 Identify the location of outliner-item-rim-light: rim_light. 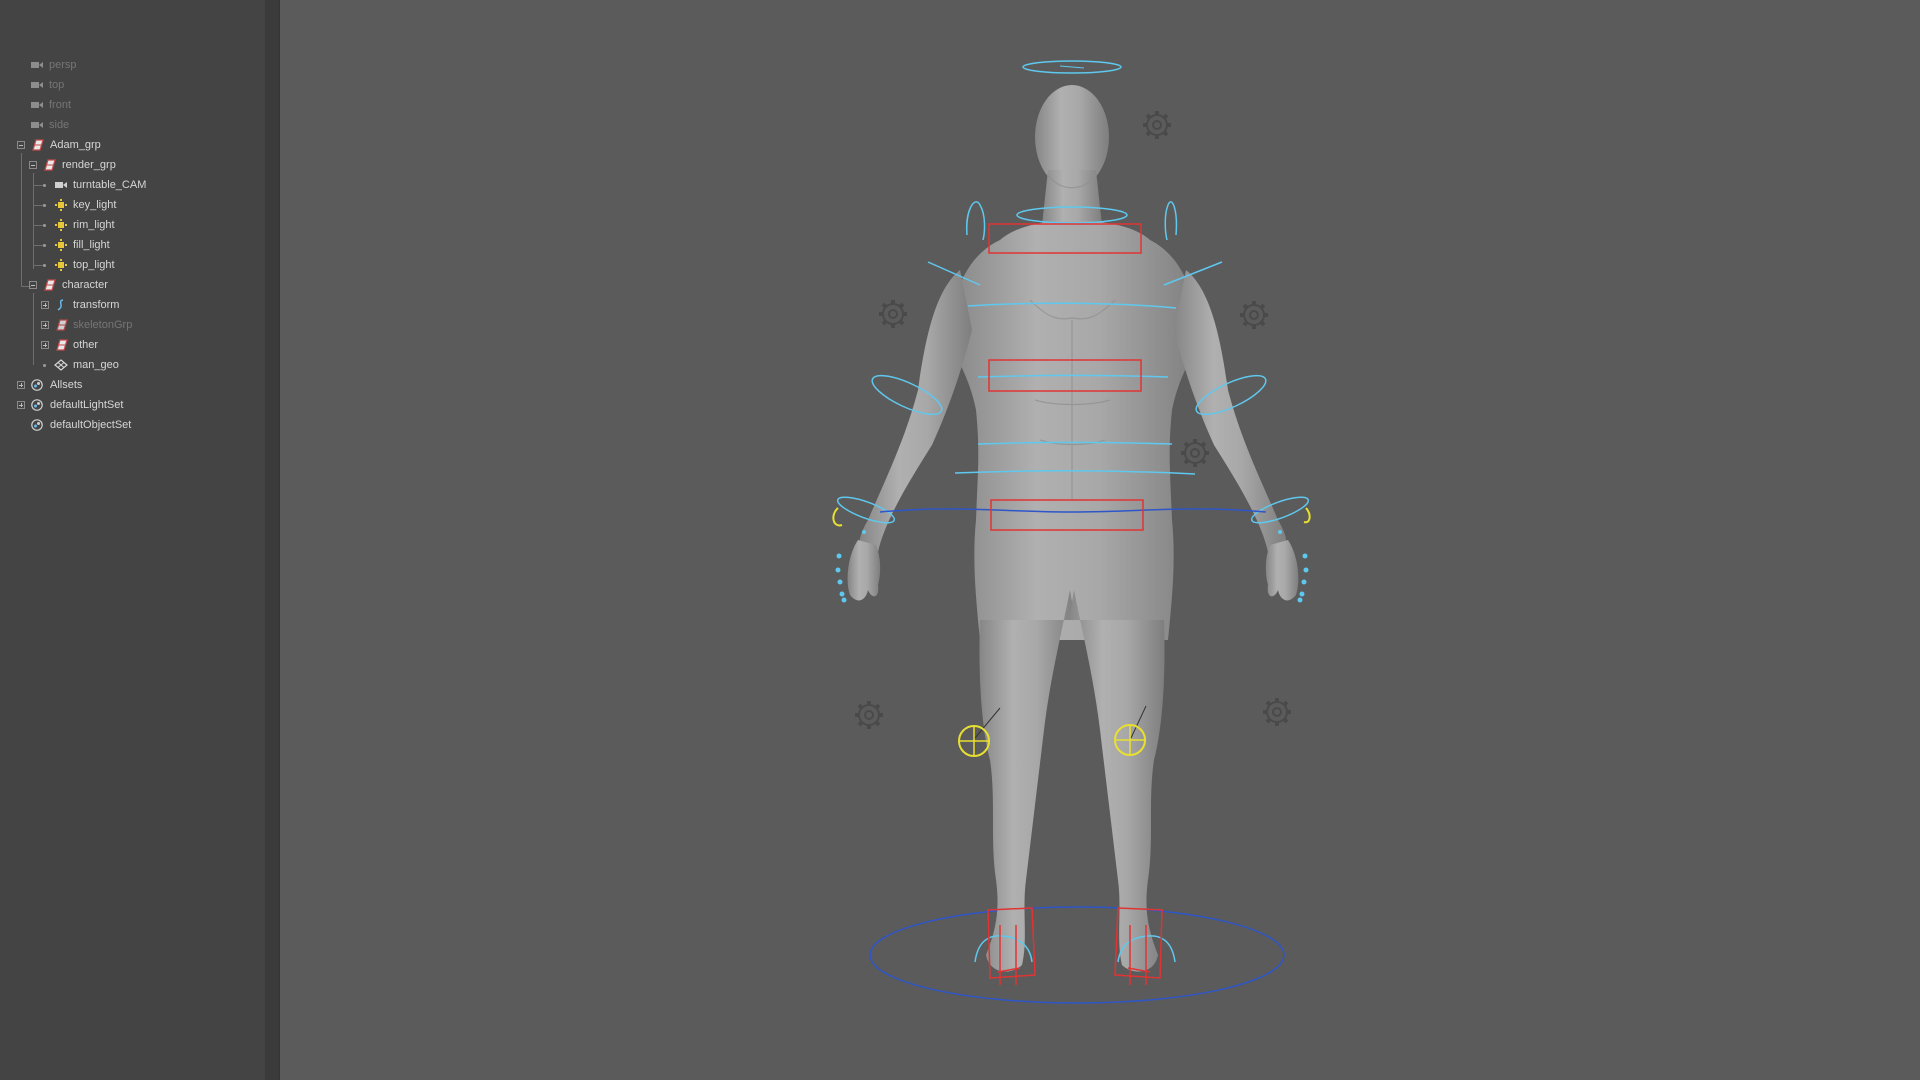
(154, 225).